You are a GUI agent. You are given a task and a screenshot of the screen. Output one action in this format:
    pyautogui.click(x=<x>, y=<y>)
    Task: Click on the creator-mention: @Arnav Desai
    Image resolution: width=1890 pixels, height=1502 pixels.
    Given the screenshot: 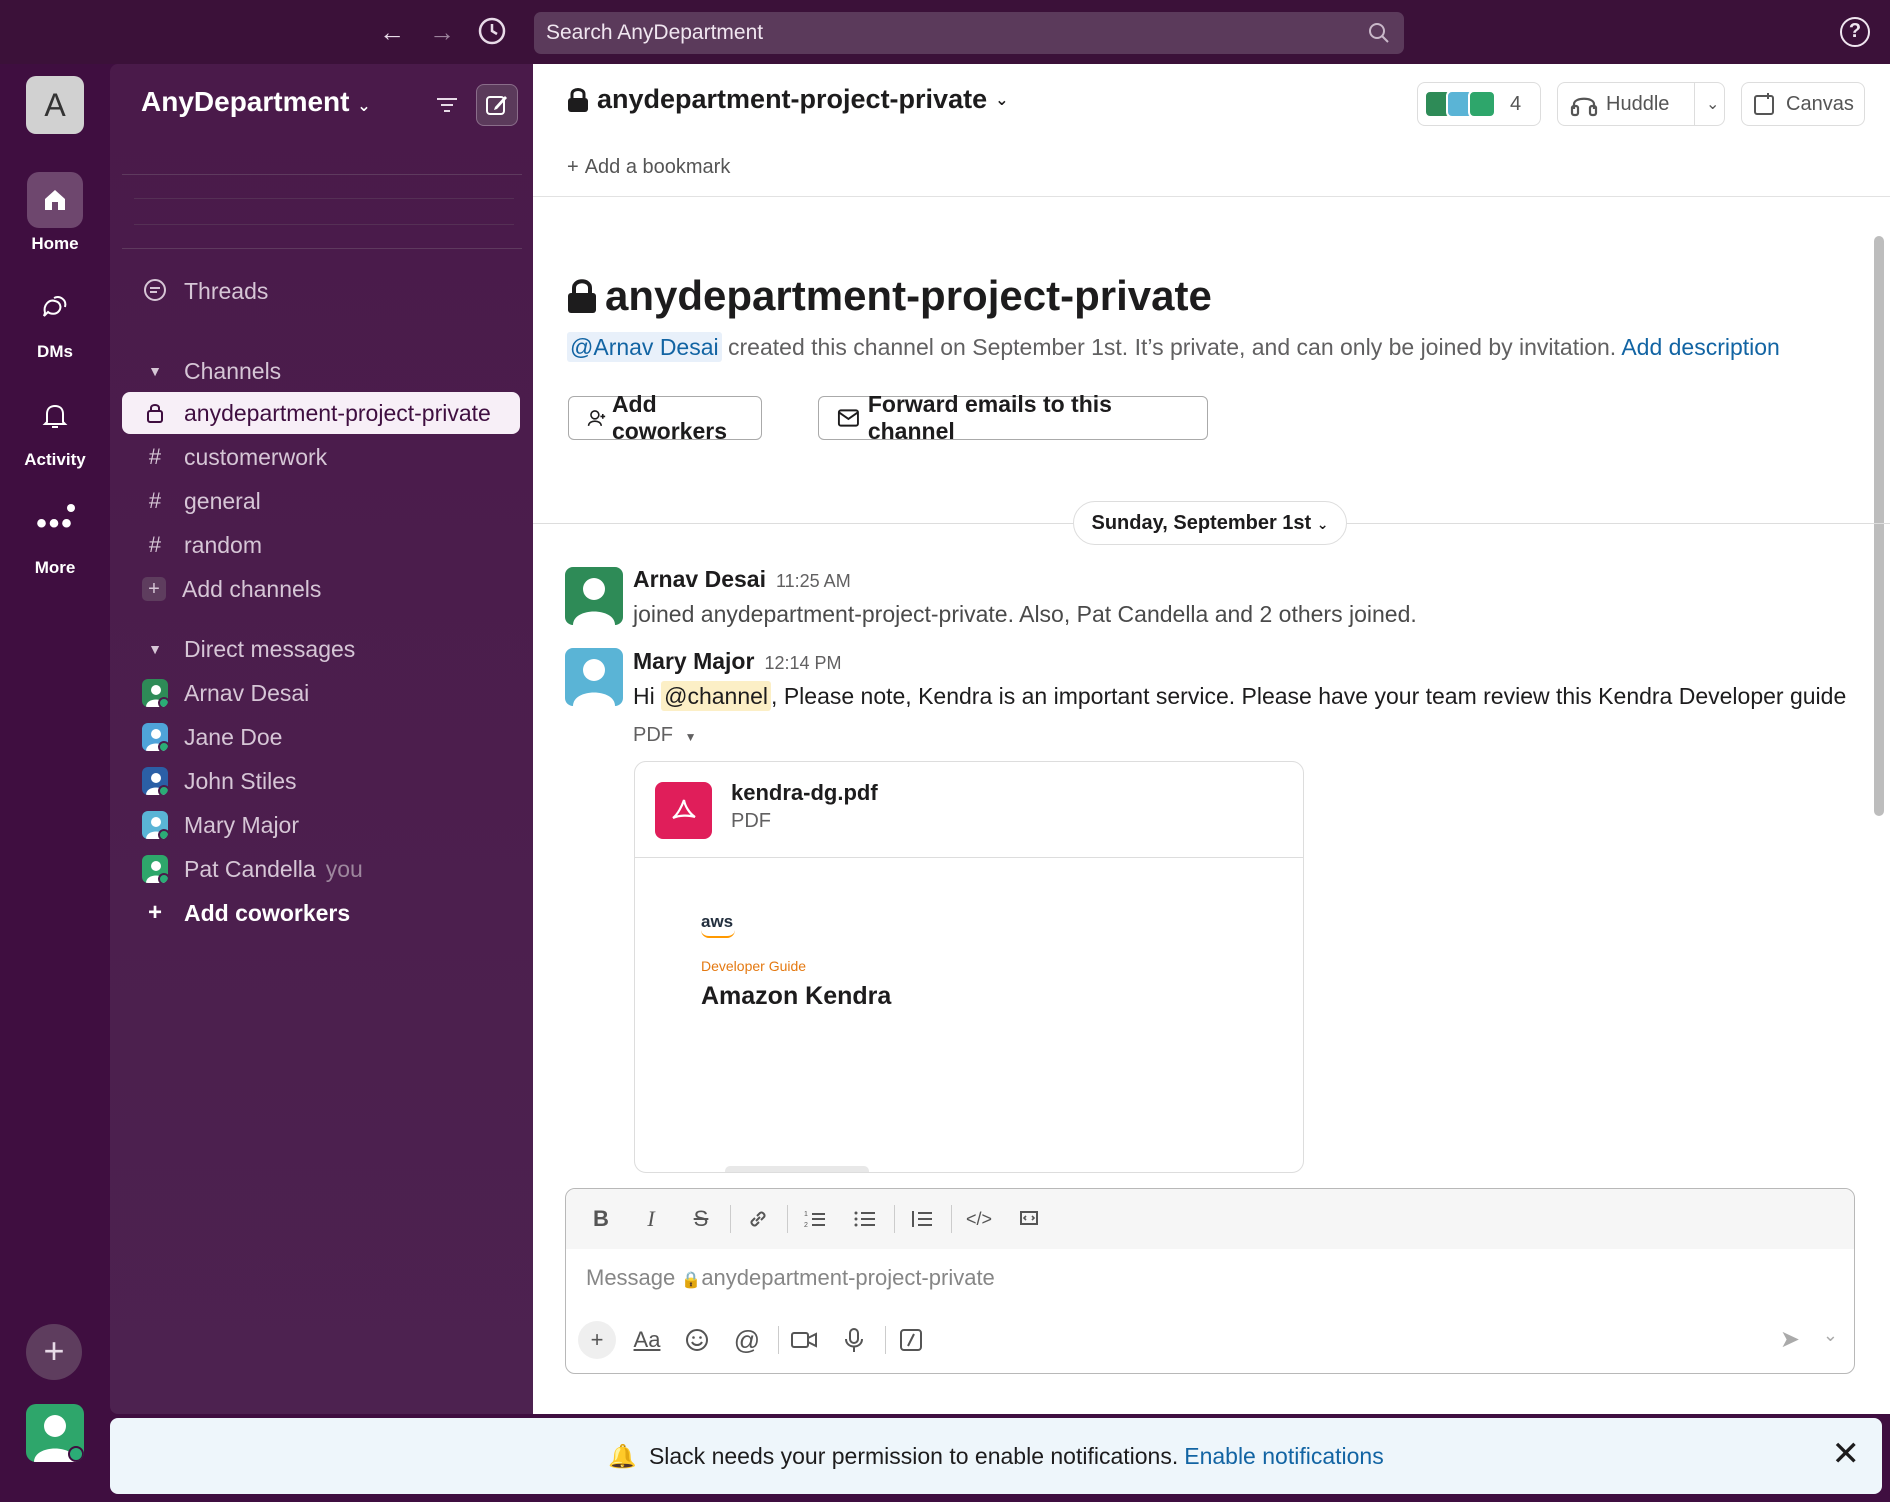 What is the action you would take?
    pyautogui.click(x=644, y=347)
    